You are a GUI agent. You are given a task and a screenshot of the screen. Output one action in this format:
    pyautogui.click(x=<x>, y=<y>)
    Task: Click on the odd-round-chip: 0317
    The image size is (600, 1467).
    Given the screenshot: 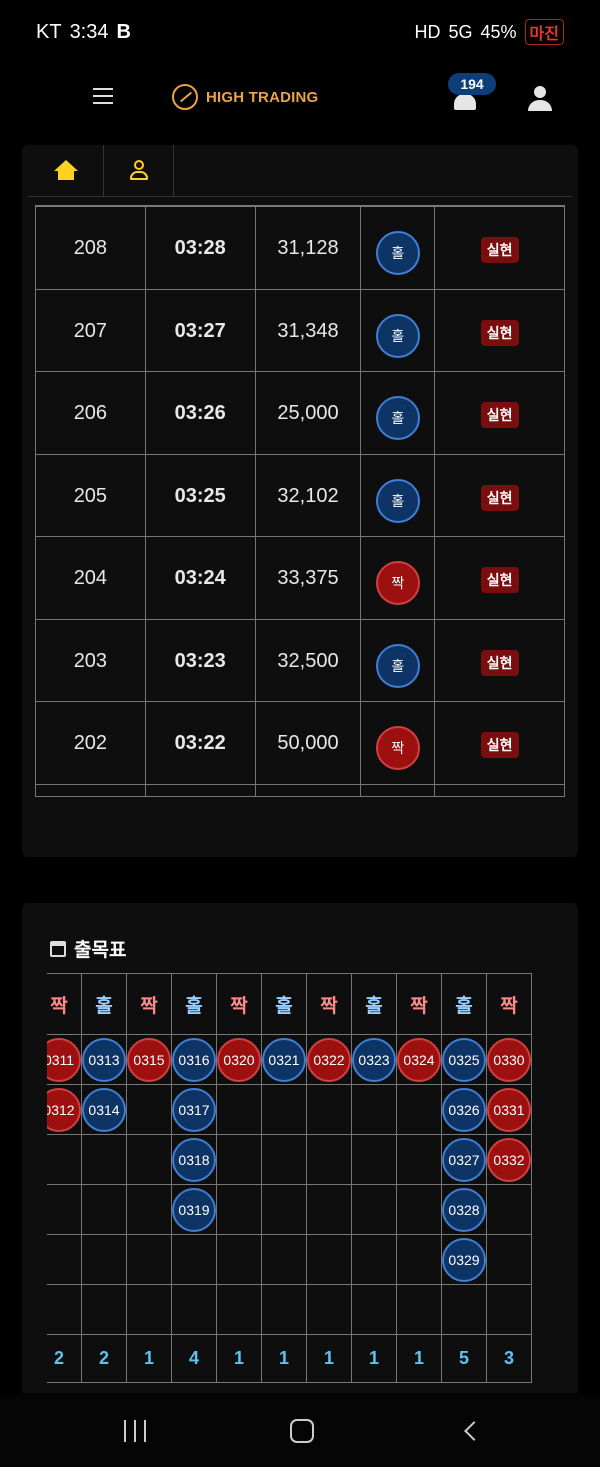 What is the action you would take?
    pyautogui.click(x=194, y=1109)
    